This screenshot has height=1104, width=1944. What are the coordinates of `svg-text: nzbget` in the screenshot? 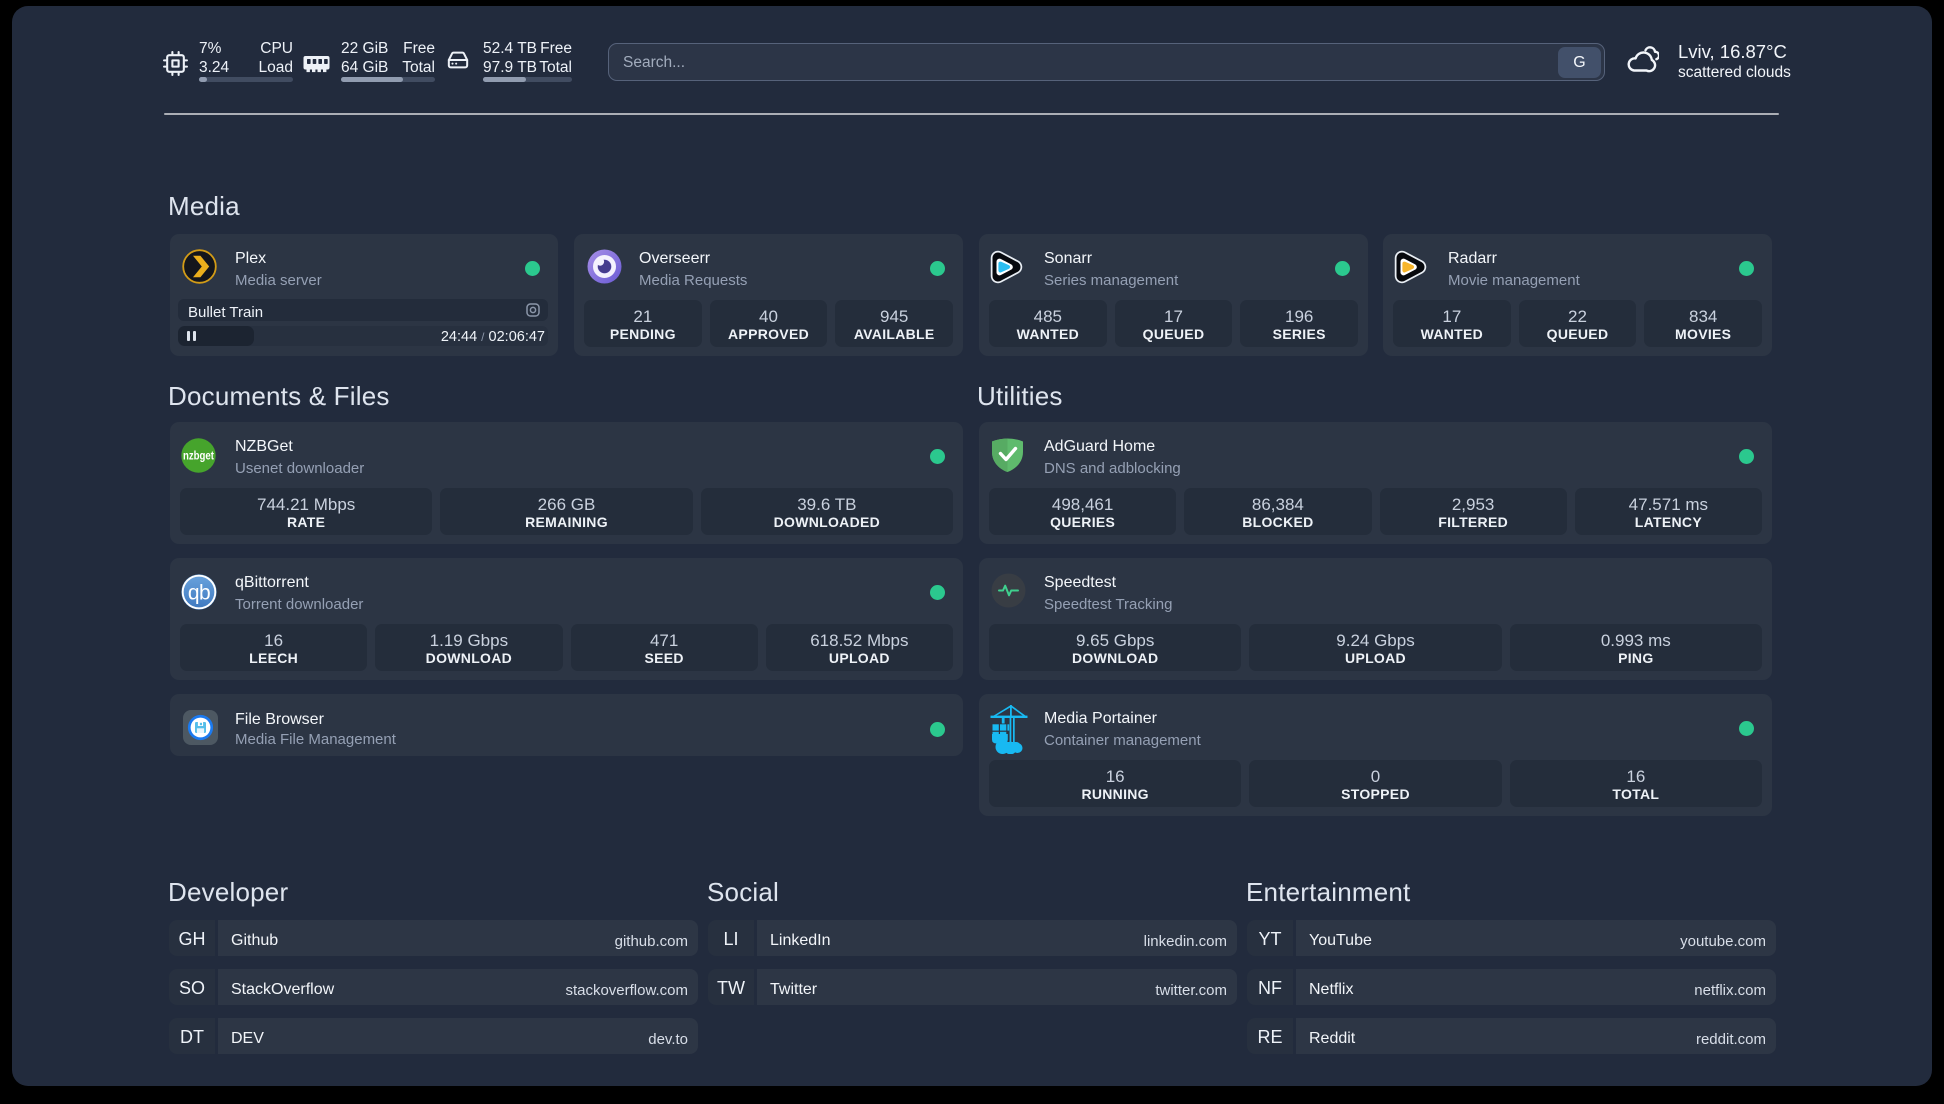 It's located at (198, 456).